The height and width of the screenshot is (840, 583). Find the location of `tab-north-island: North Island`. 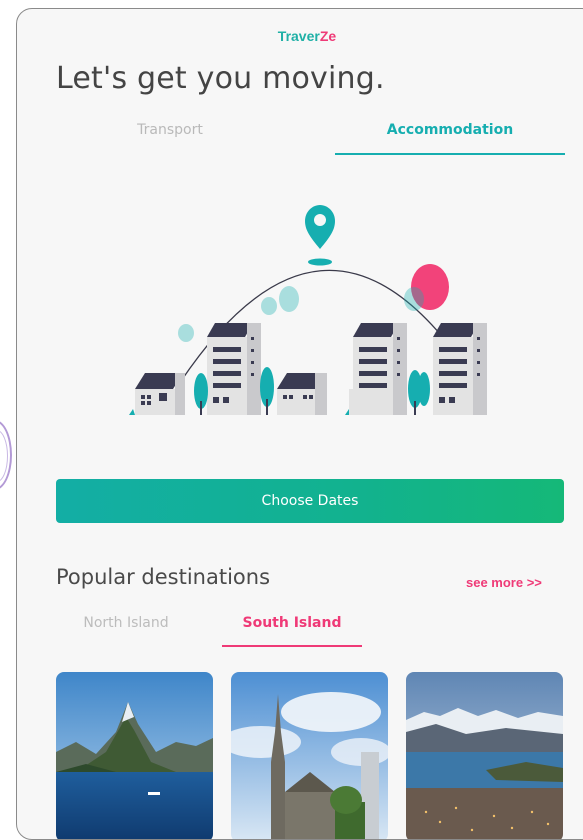

tab-north-island: North Island is located at coordinates (126, 629).